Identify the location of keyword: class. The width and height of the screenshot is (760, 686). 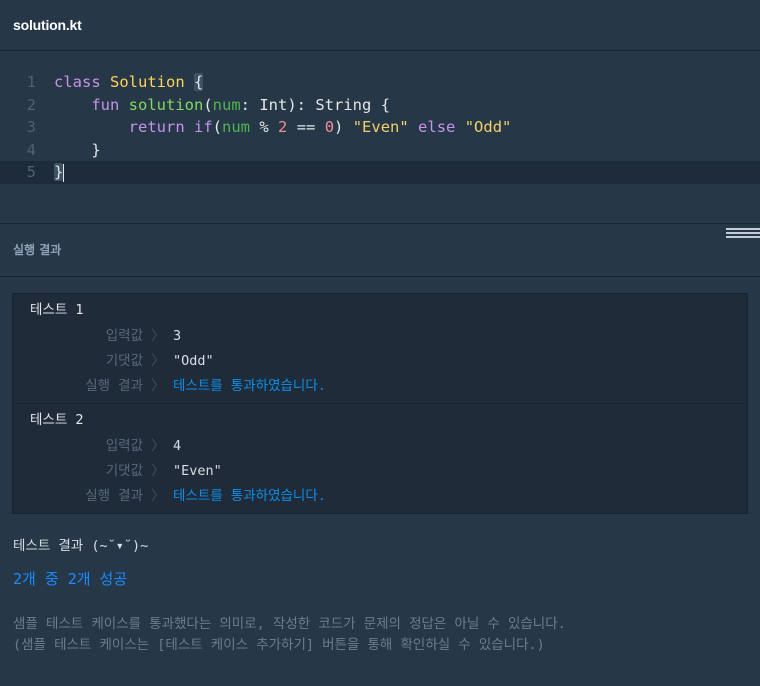
(77, 82).